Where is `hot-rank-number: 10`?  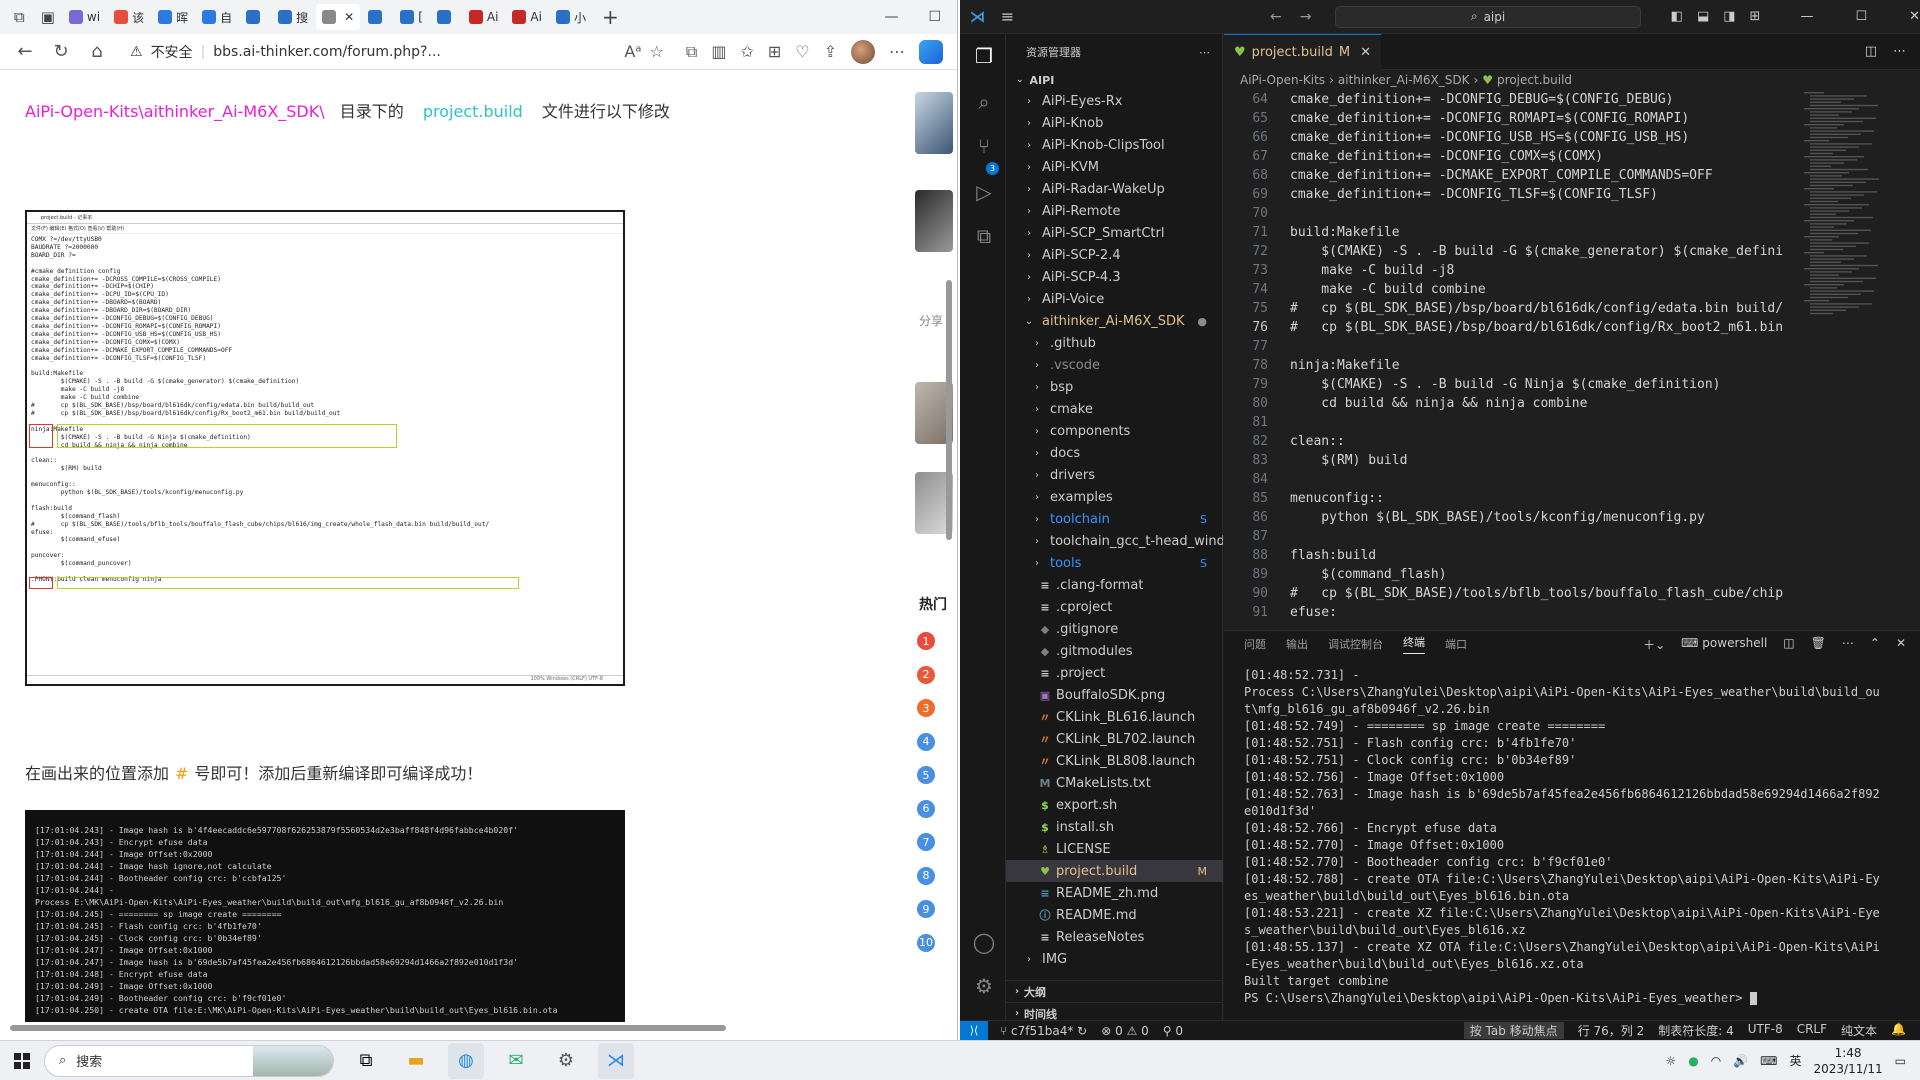 hot-rank-number: 10 is located at coordinates (926, 942).